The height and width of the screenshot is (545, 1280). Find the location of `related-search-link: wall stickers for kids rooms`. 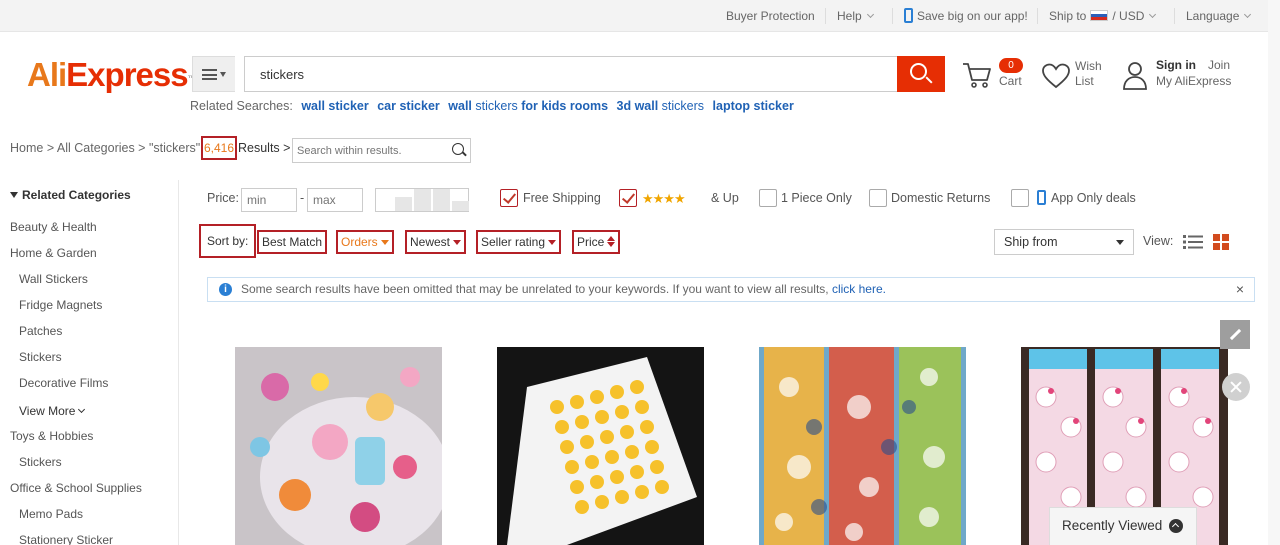

related-search-link: wall stickers for kids rooms is located at coordinates (528, 106).